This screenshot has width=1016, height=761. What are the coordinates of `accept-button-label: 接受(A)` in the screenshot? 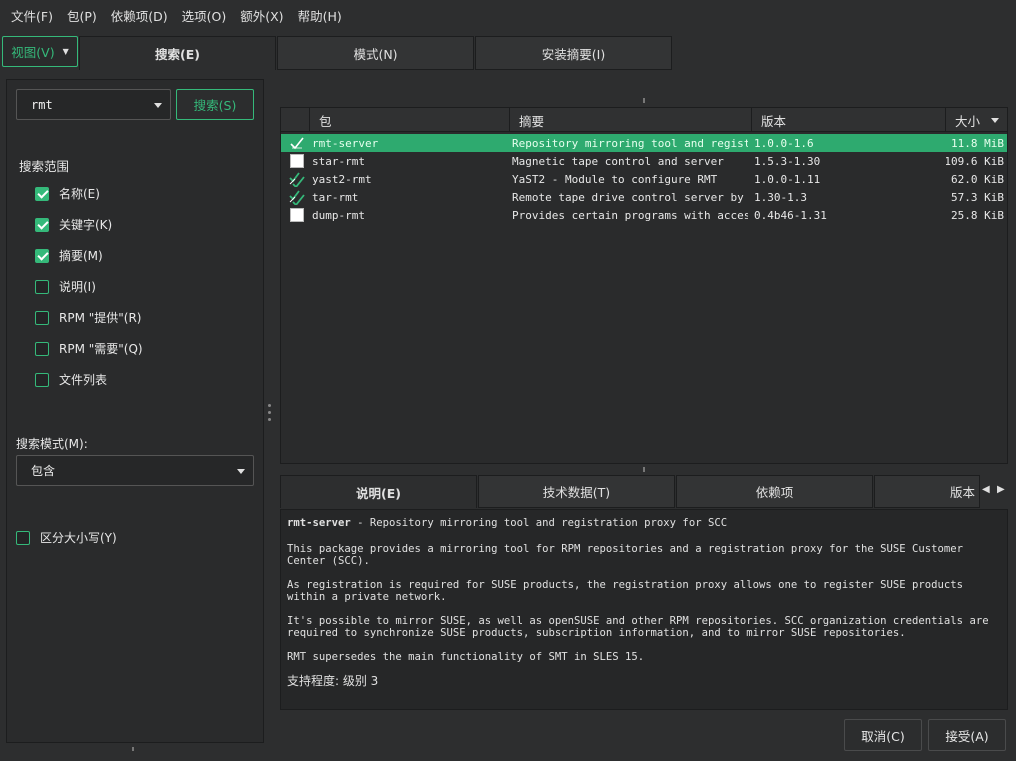 It's located at (967, 736).